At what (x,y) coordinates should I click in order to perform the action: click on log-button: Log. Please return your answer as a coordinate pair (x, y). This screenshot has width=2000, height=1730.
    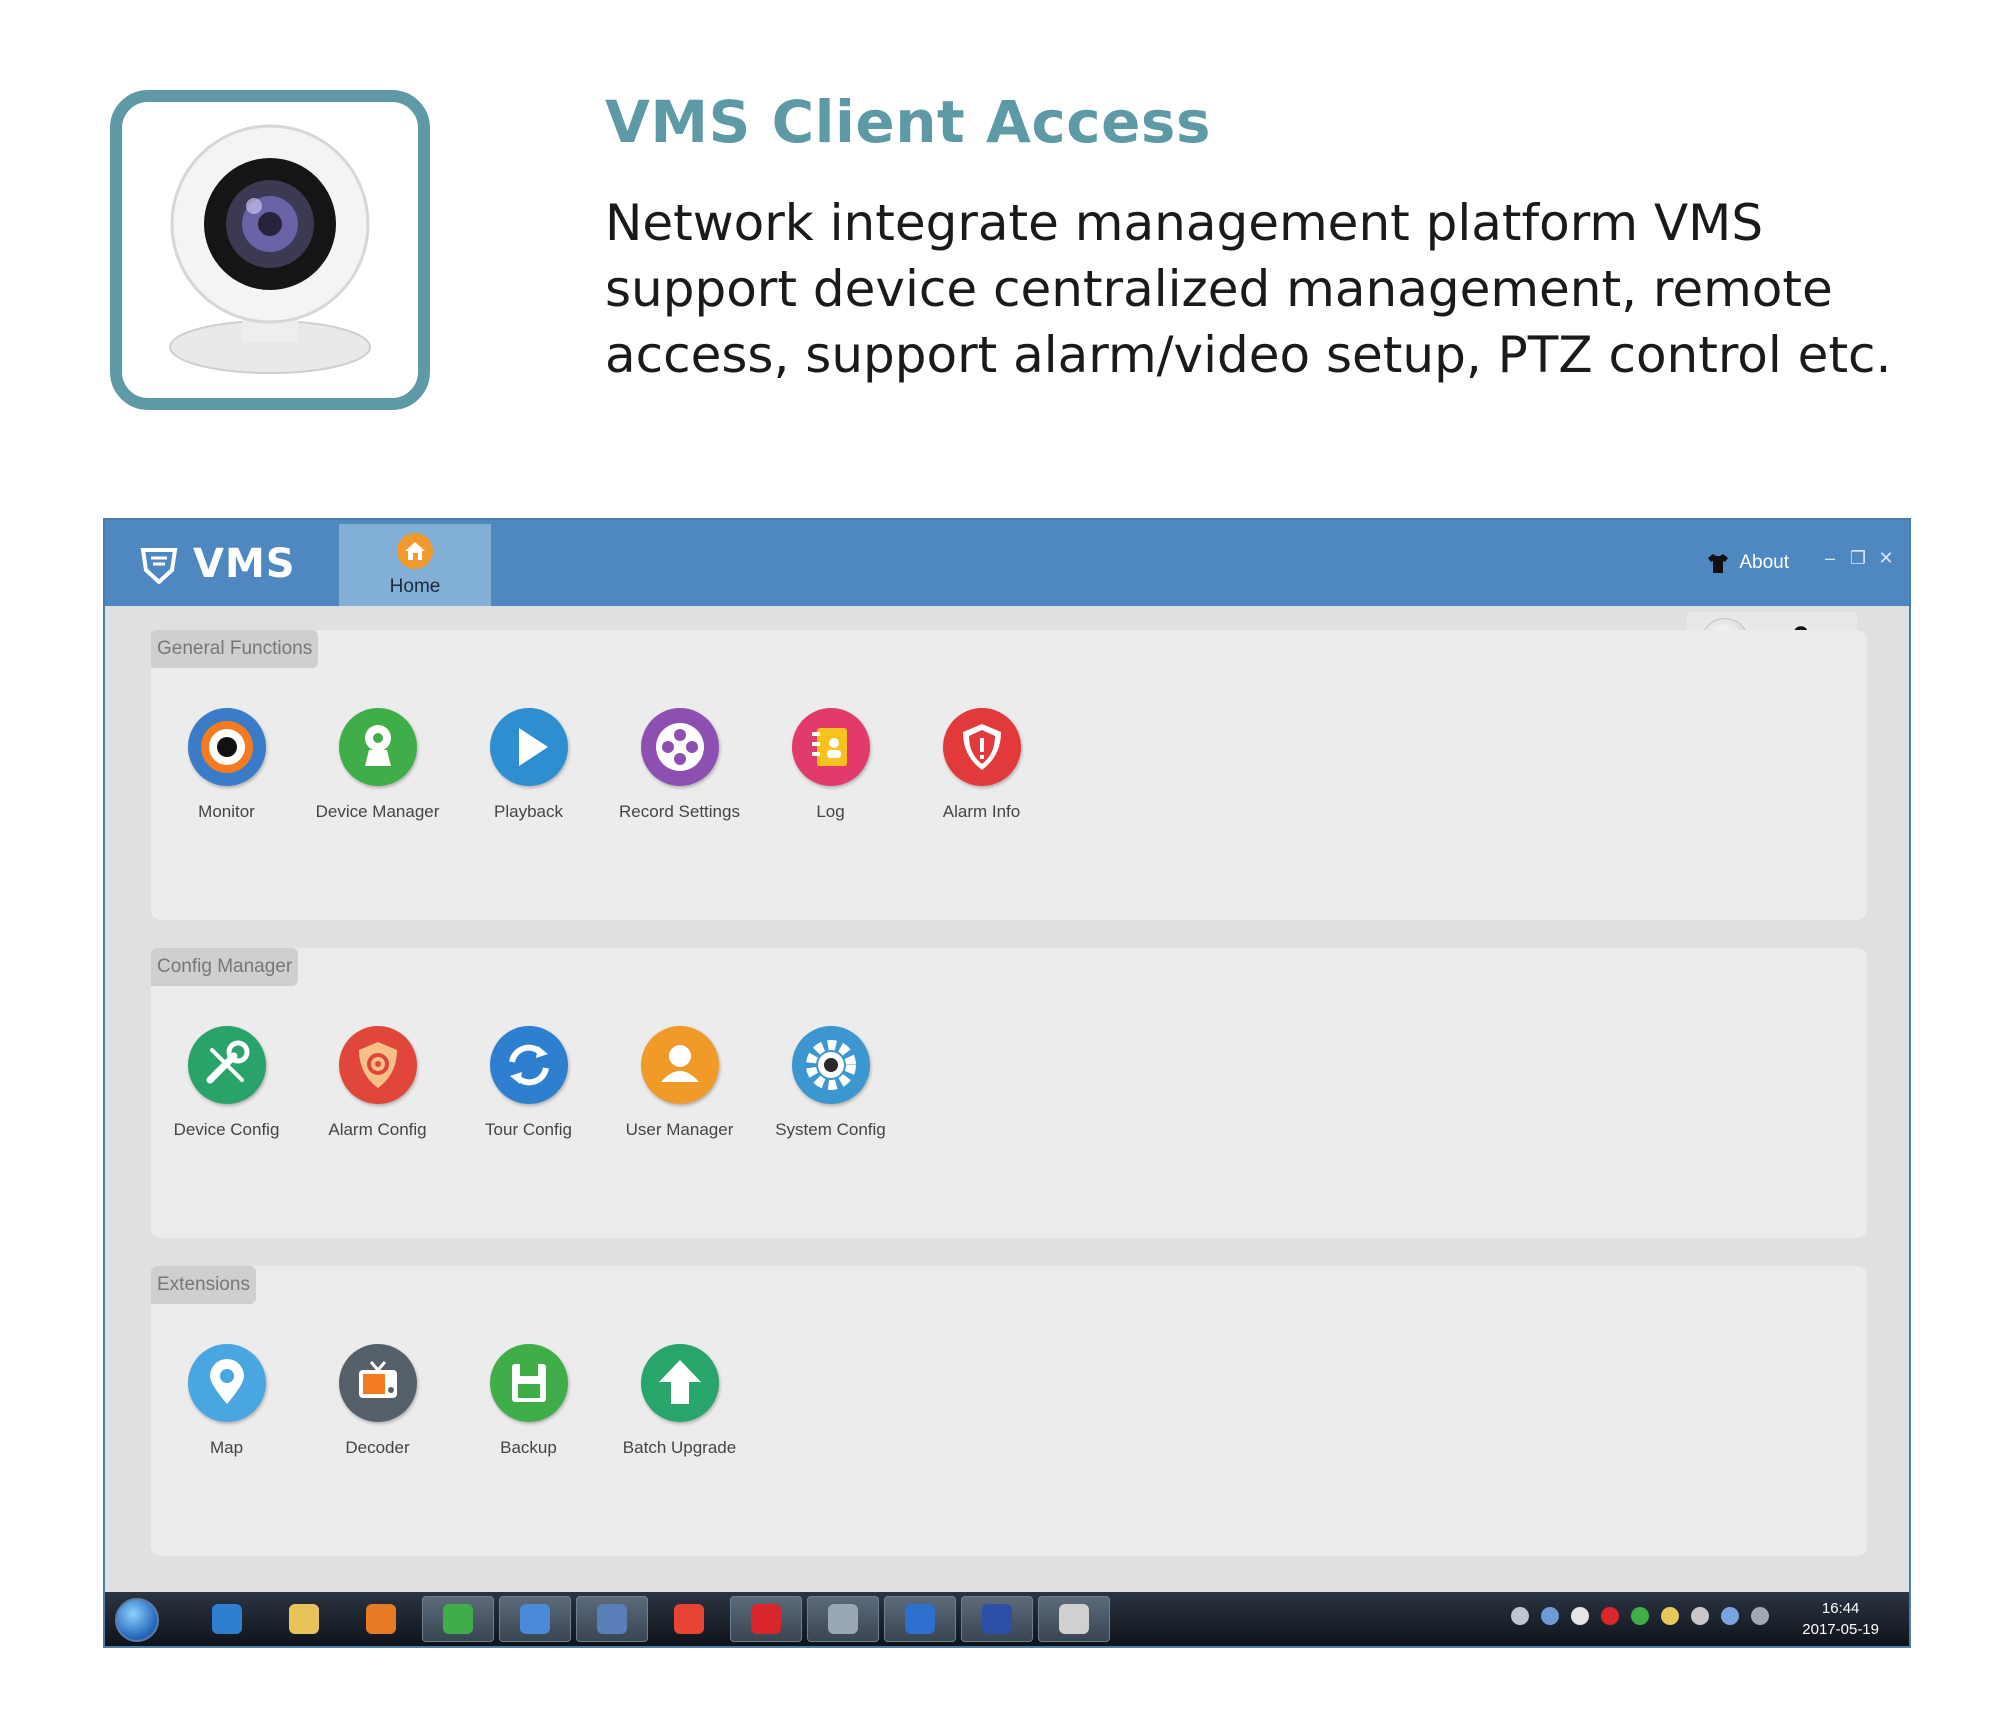
    Looking at the image, I should click on (830, 765).